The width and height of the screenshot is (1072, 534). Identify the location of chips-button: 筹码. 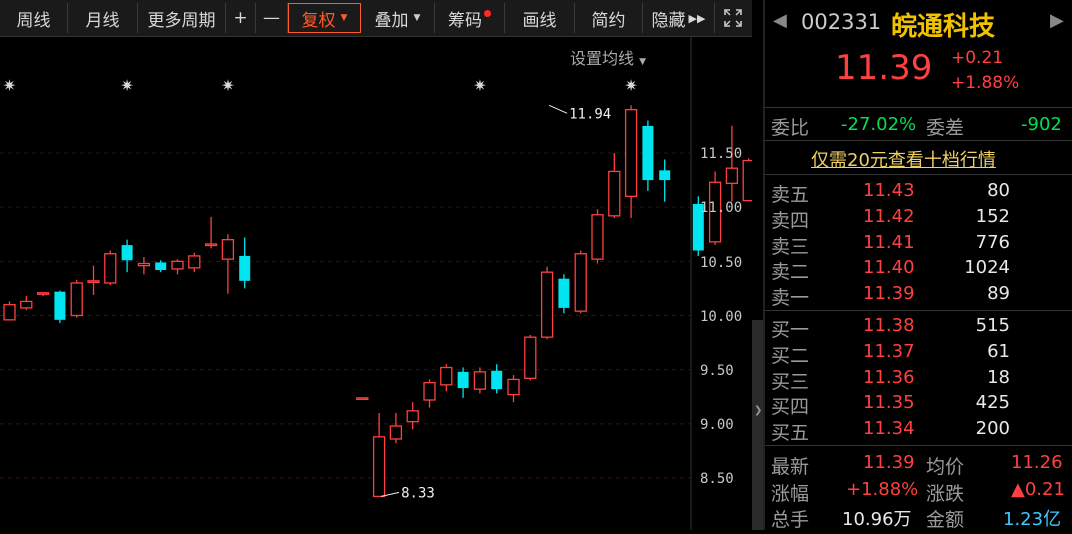
(470, 18).